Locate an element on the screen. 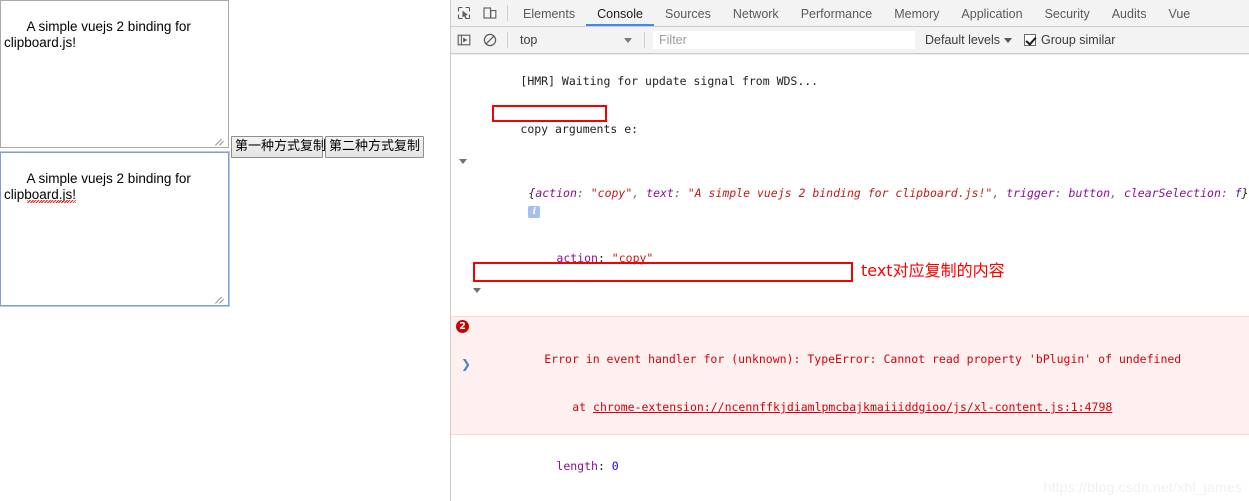 This screenshot has height=501, width=1249. preview-val-clearselection: f is located at coordinates (1238, 193).